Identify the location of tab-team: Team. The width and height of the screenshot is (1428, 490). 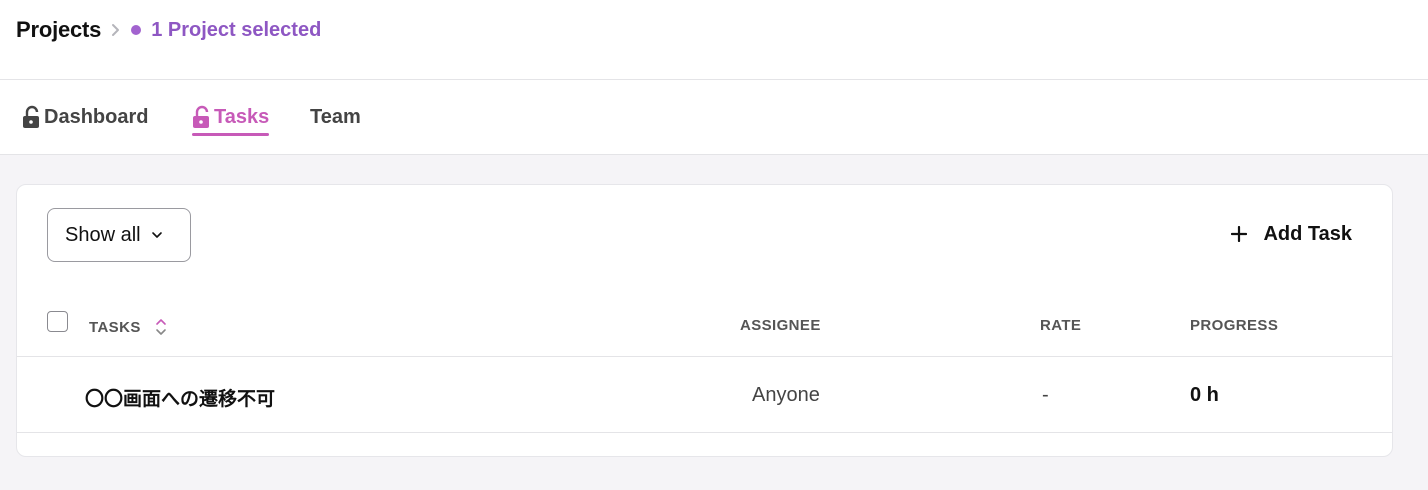
(335, 117).